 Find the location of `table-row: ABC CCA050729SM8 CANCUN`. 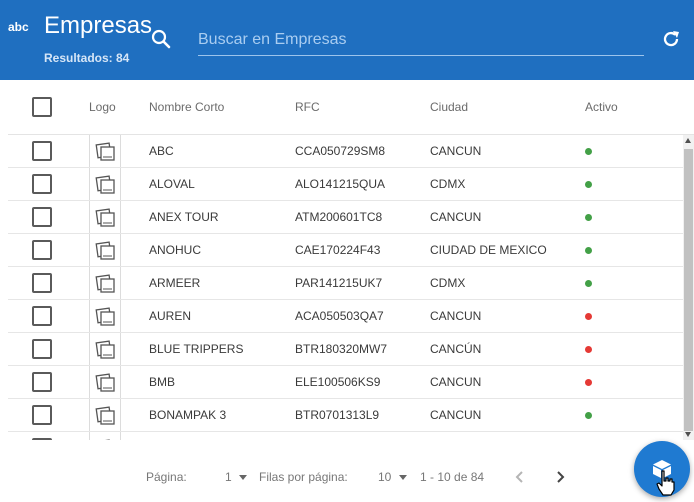

table-row: ABC CCA050729SM8 CANCUN is located at coordinates (345, 151).